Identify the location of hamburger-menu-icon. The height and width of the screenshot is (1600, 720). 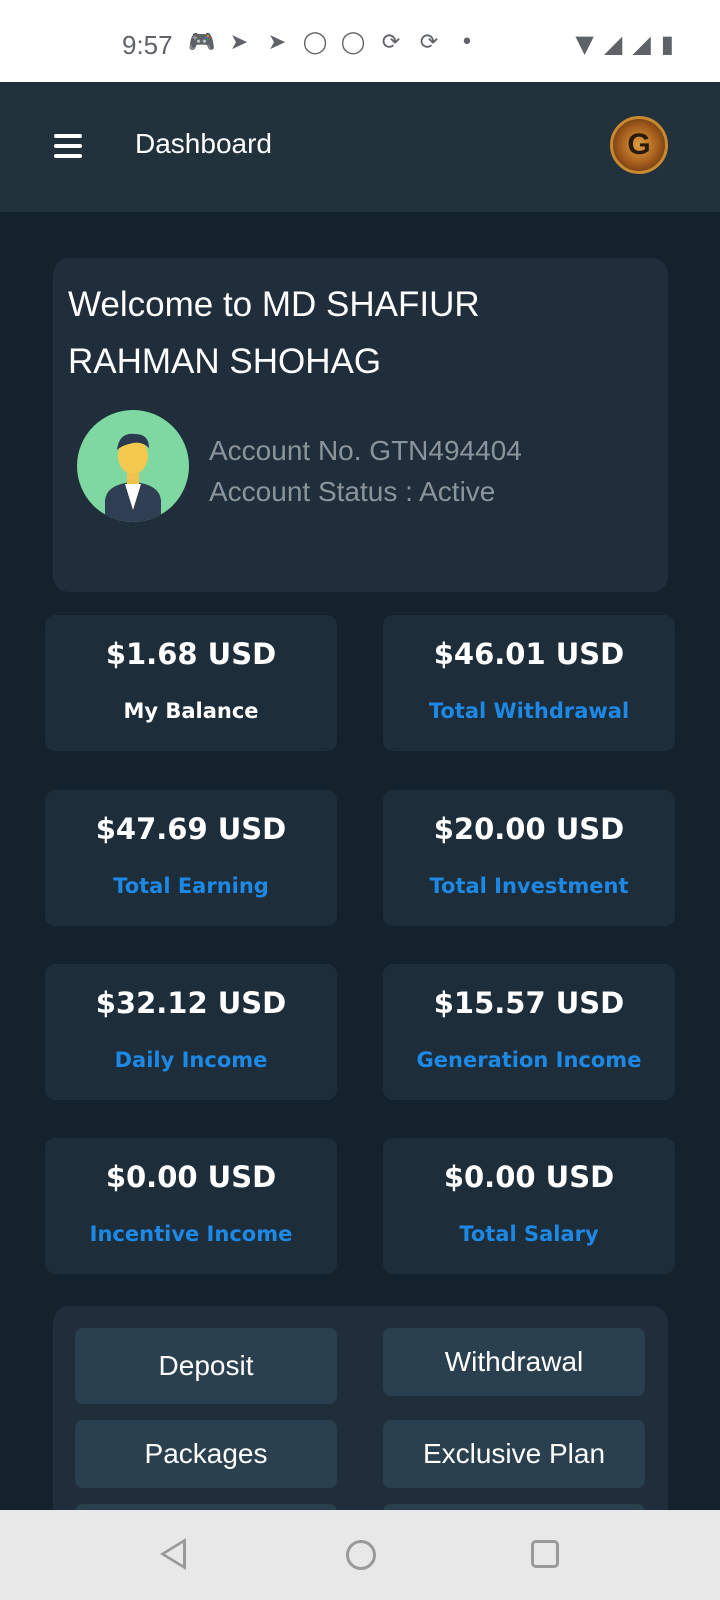
(68, 146).